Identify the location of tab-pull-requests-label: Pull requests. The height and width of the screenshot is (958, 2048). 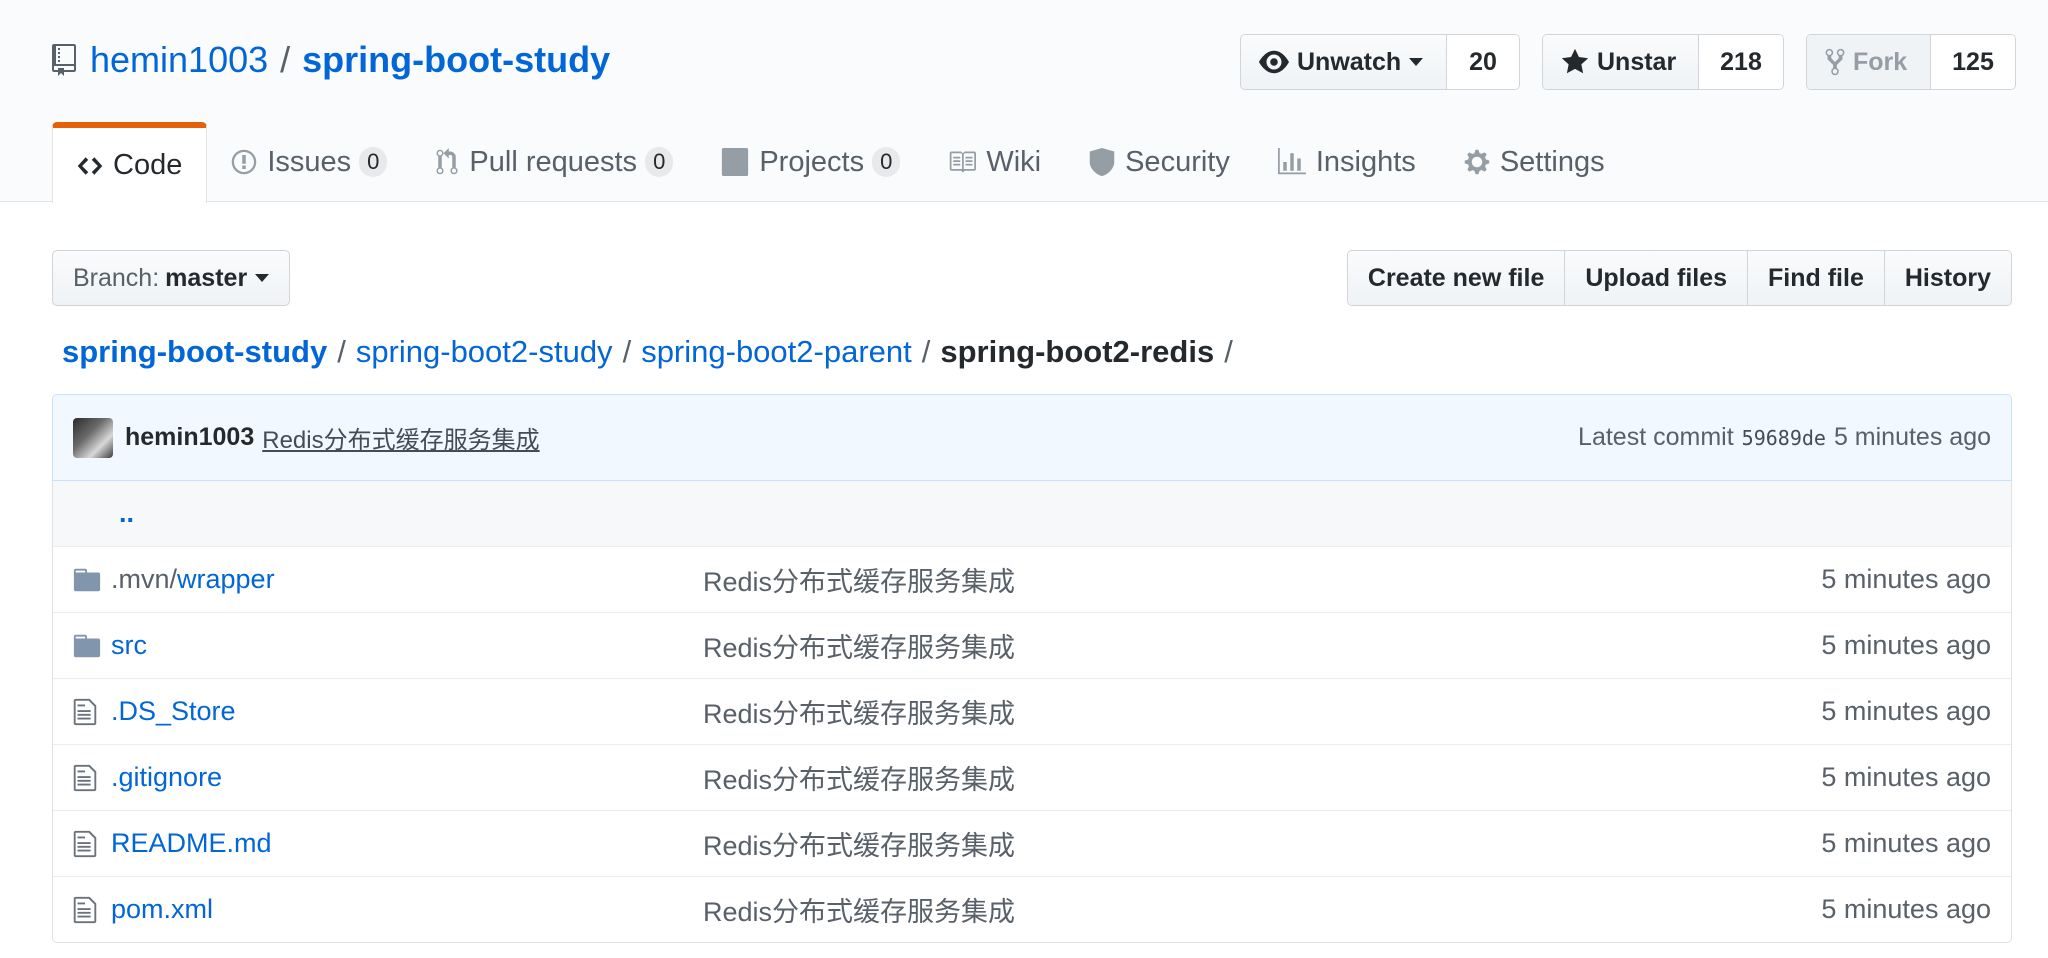
(553, 161).